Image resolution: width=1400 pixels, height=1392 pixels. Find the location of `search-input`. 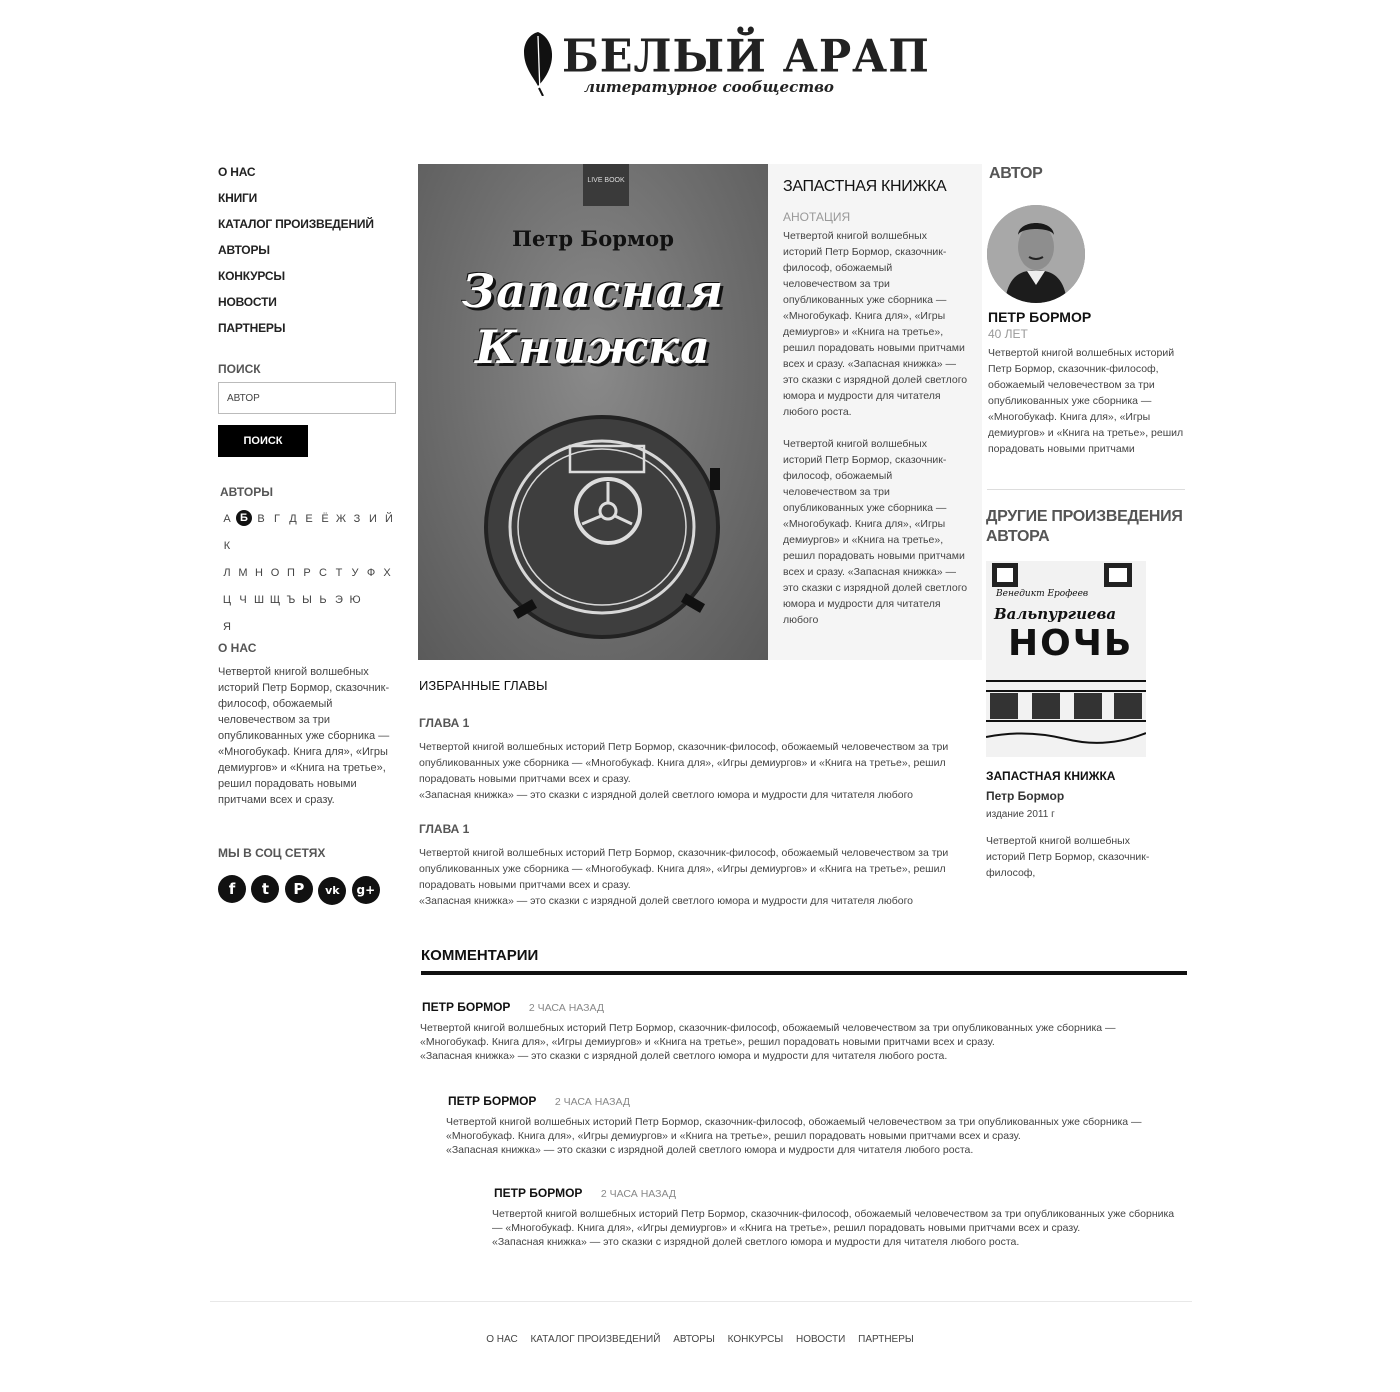

search-input is located at coordinates (307, 398).